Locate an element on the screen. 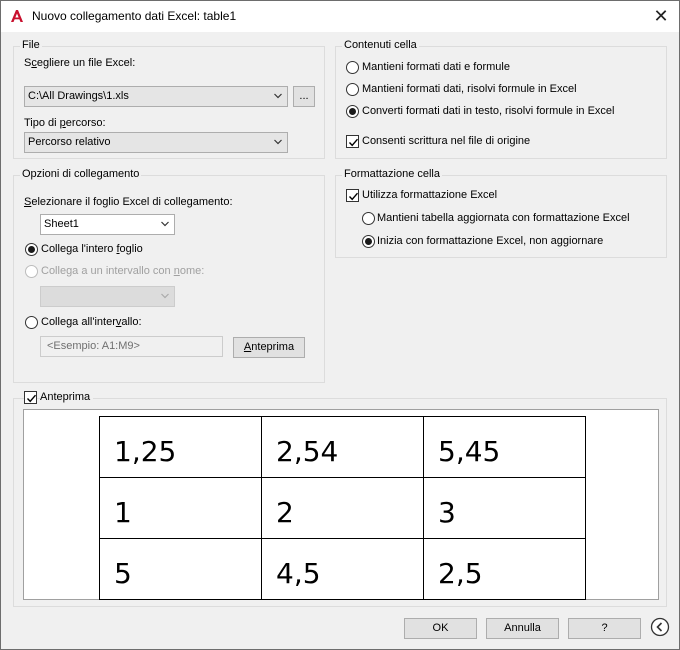  table-row: 1 2 3 is located at coordinates (342, 508).